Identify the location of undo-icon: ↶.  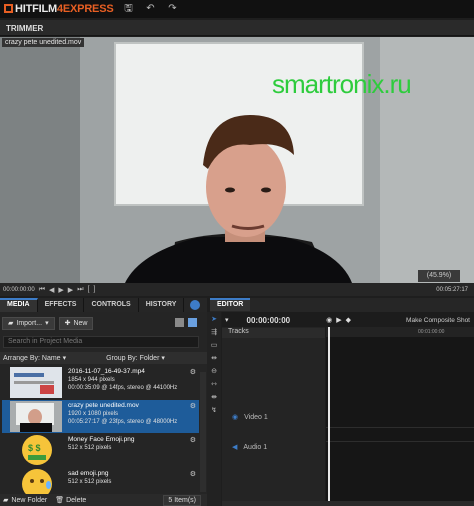
(150, 9).